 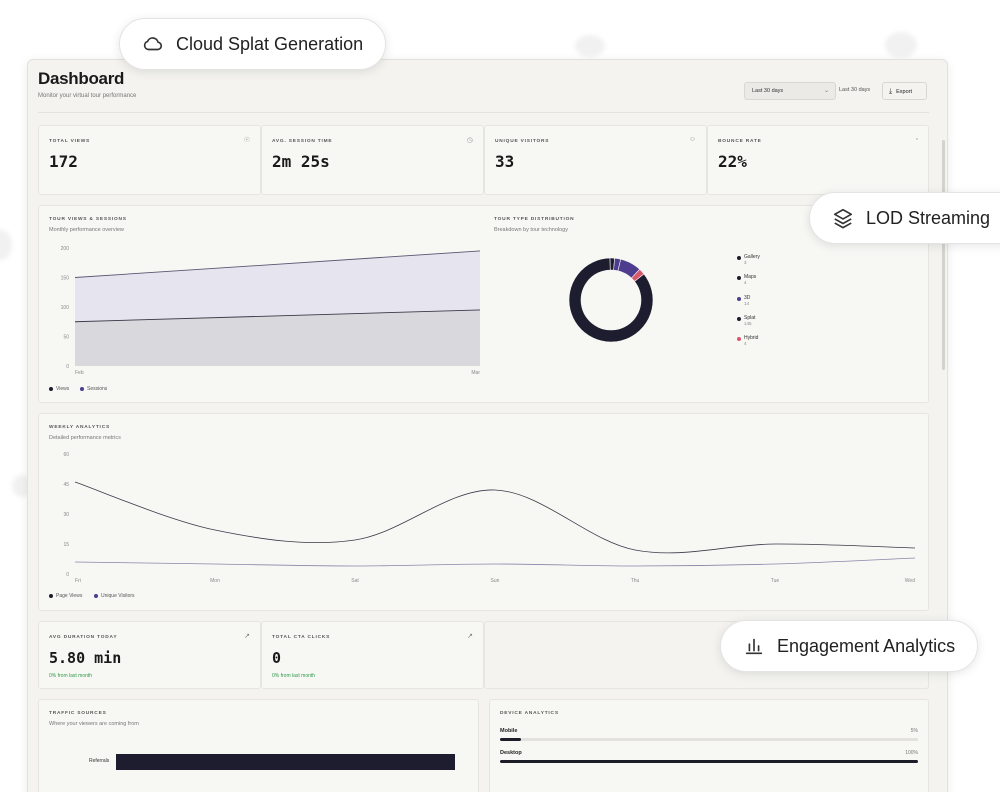 I want to click on legend-views: Views, so click(x=59, y=389).